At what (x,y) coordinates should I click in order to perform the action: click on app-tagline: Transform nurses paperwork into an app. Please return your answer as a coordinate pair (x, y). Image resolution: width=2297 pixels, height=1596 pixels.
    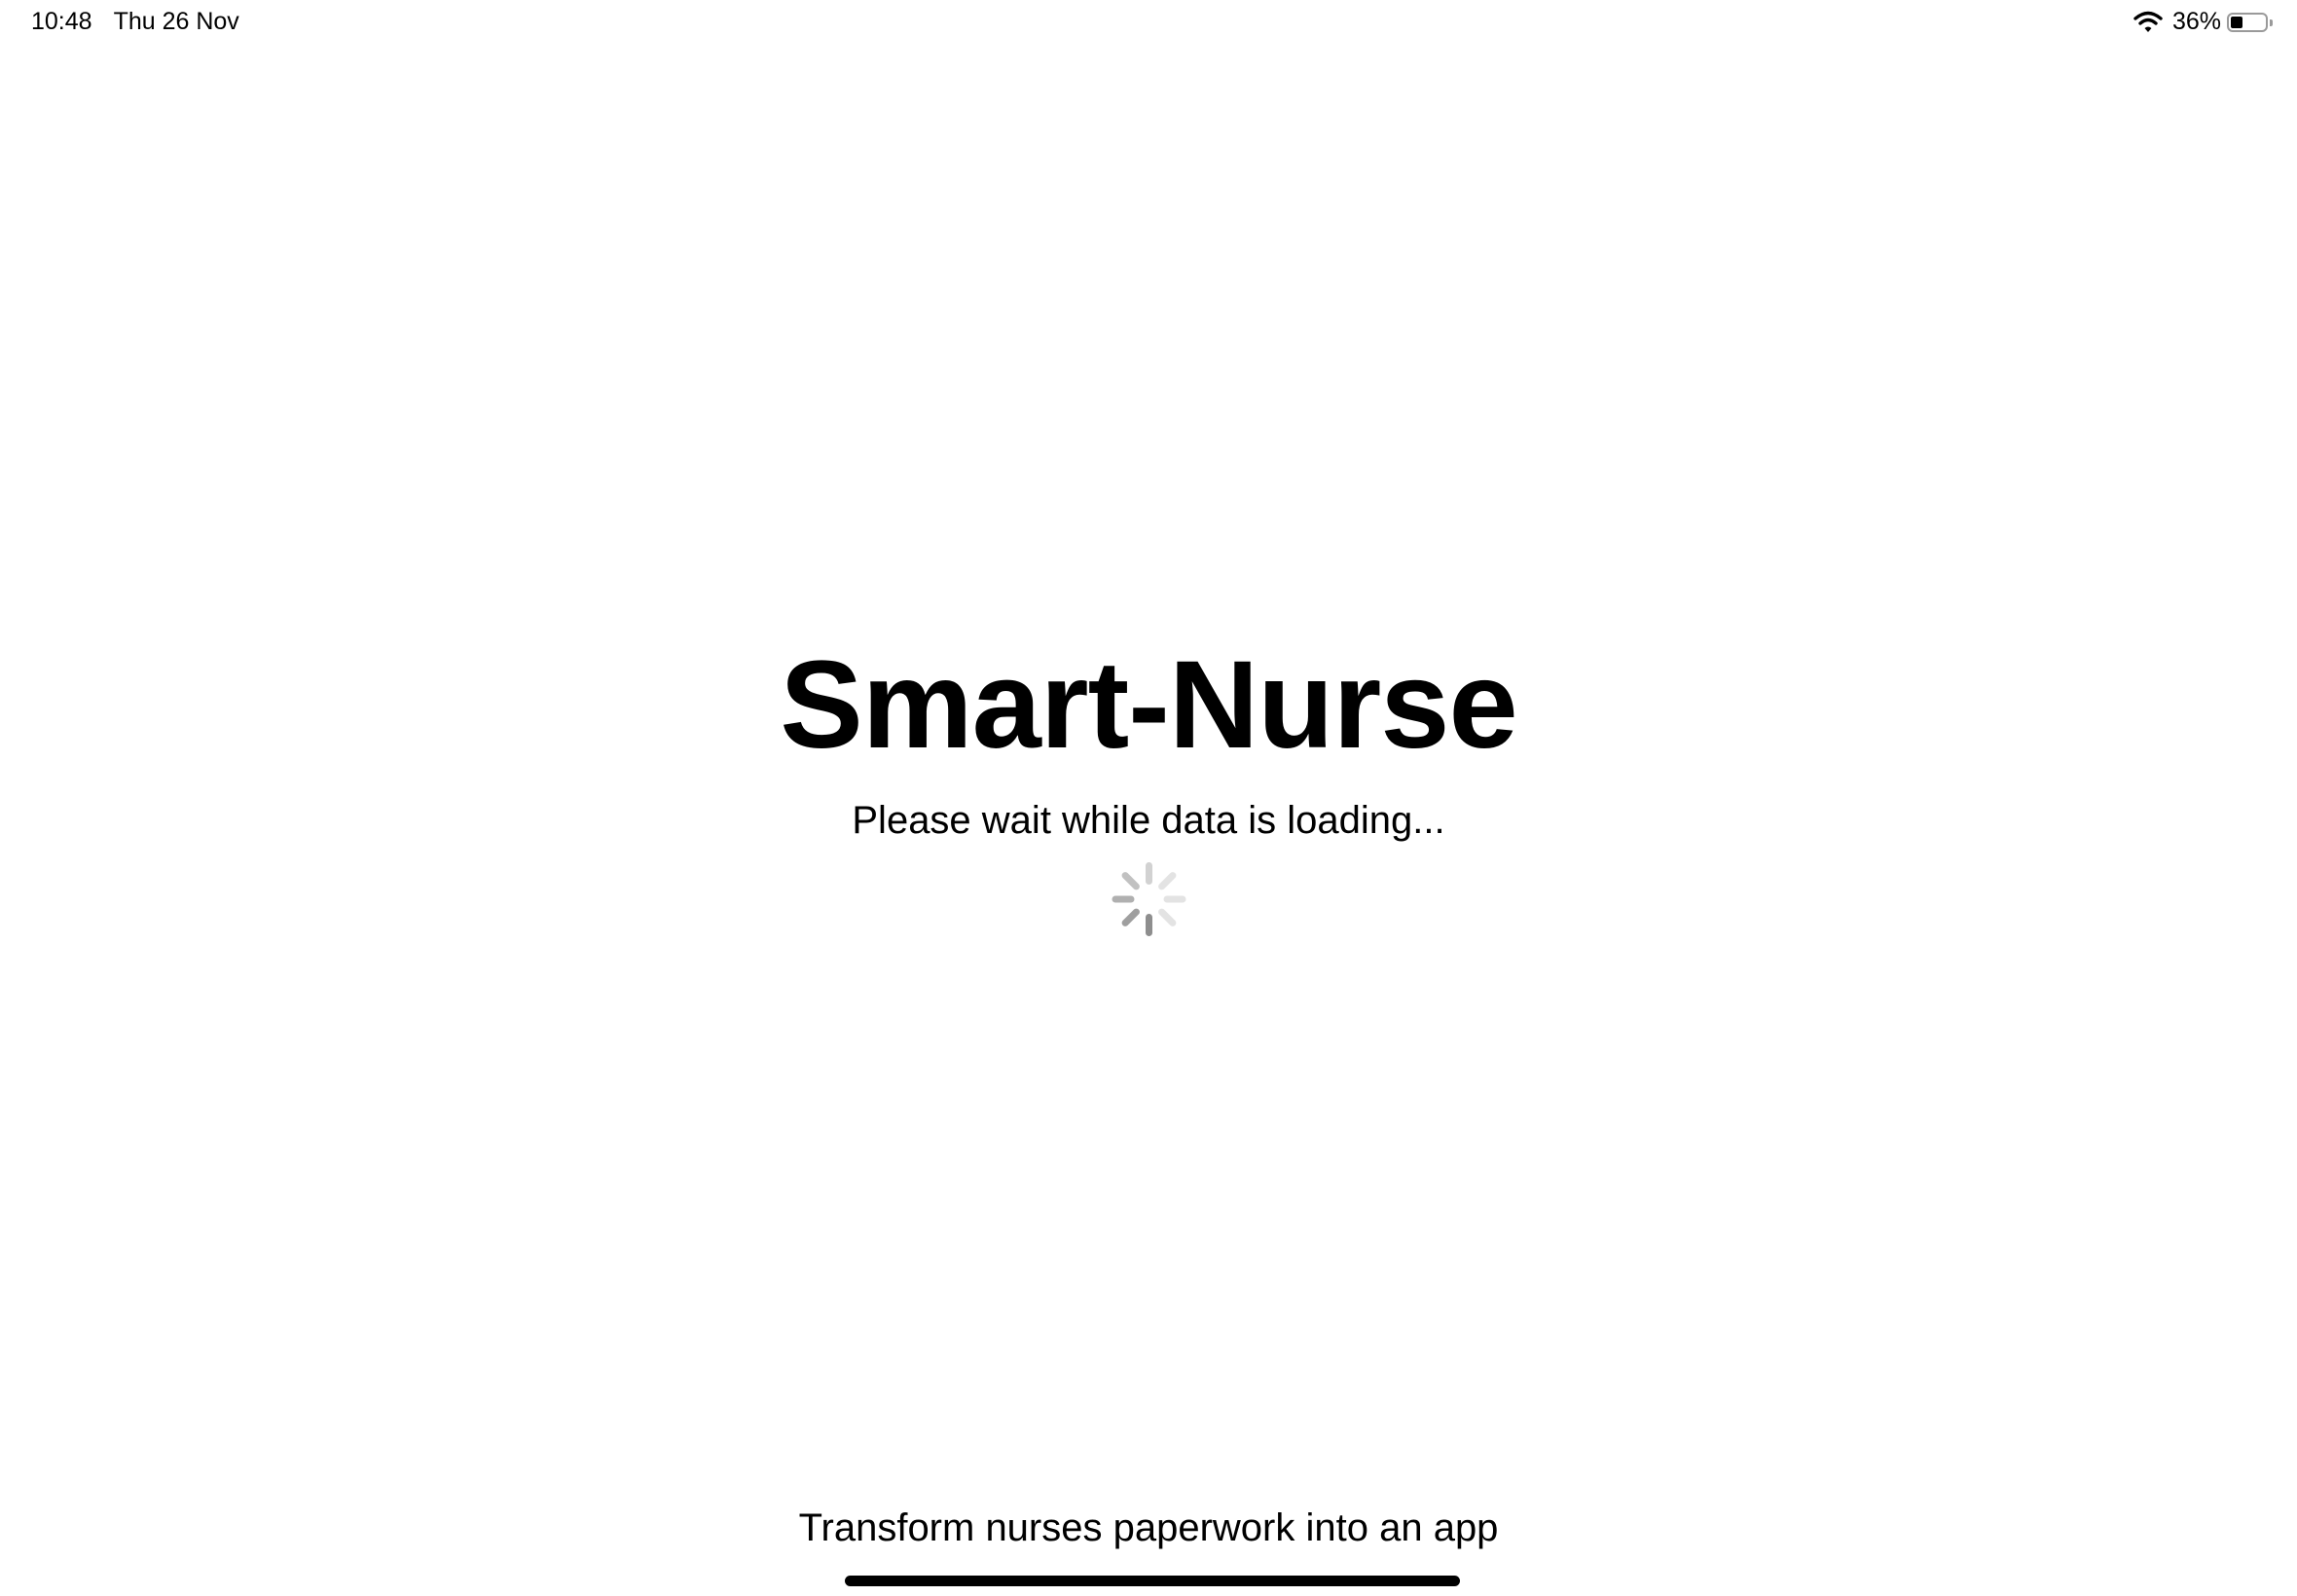
    Looking at the image, I should click on (1148, 1528).